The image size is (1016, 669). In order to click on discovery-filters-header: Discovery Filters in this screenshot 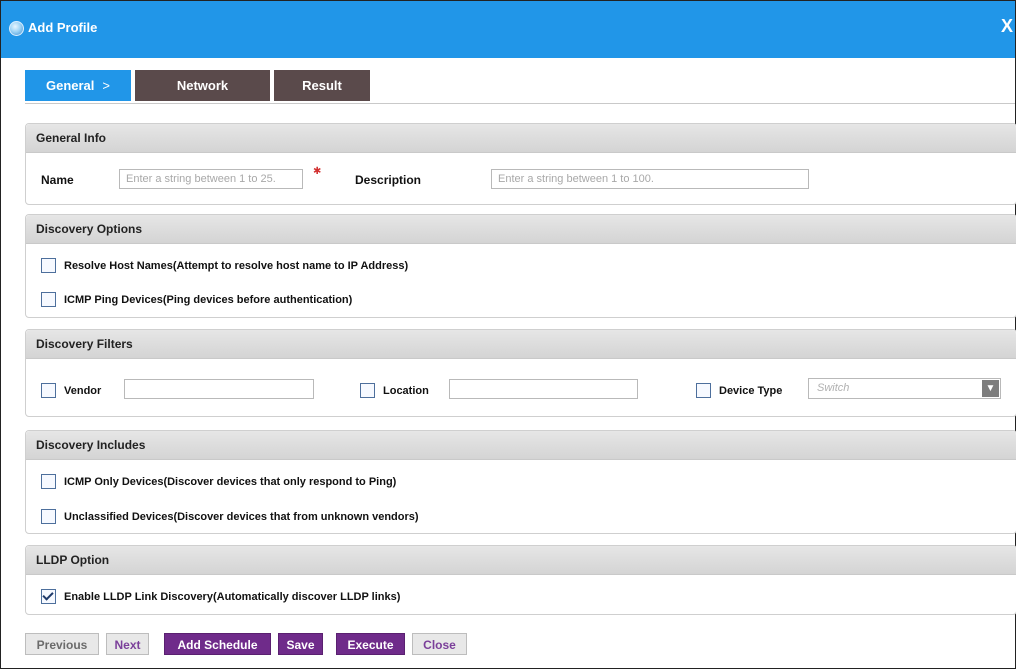, I will do `click(521, 344)`.